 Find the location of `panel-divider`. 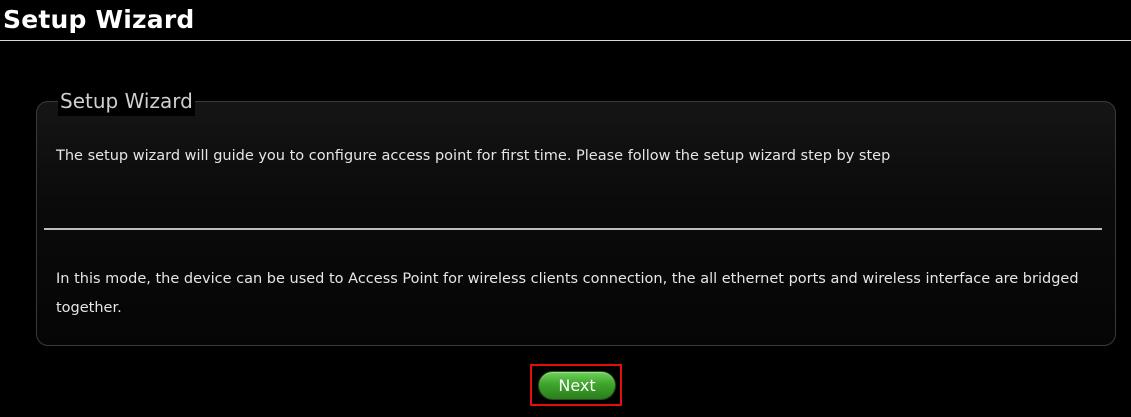

panel-divider is located at coordinates (573, 229).